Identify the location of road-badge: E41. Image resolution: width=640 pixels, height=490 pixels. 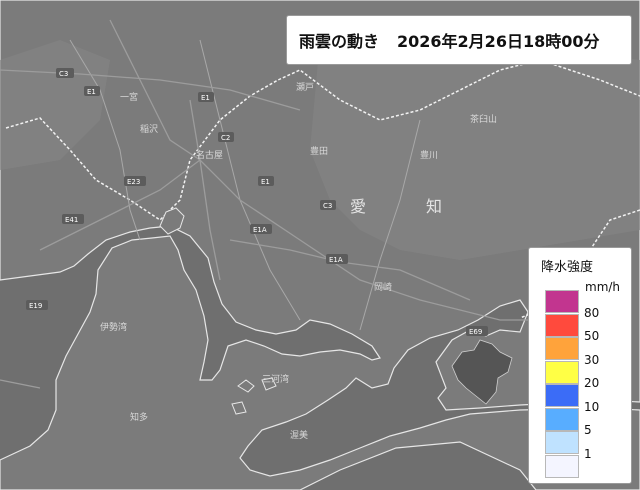
(71, 220).